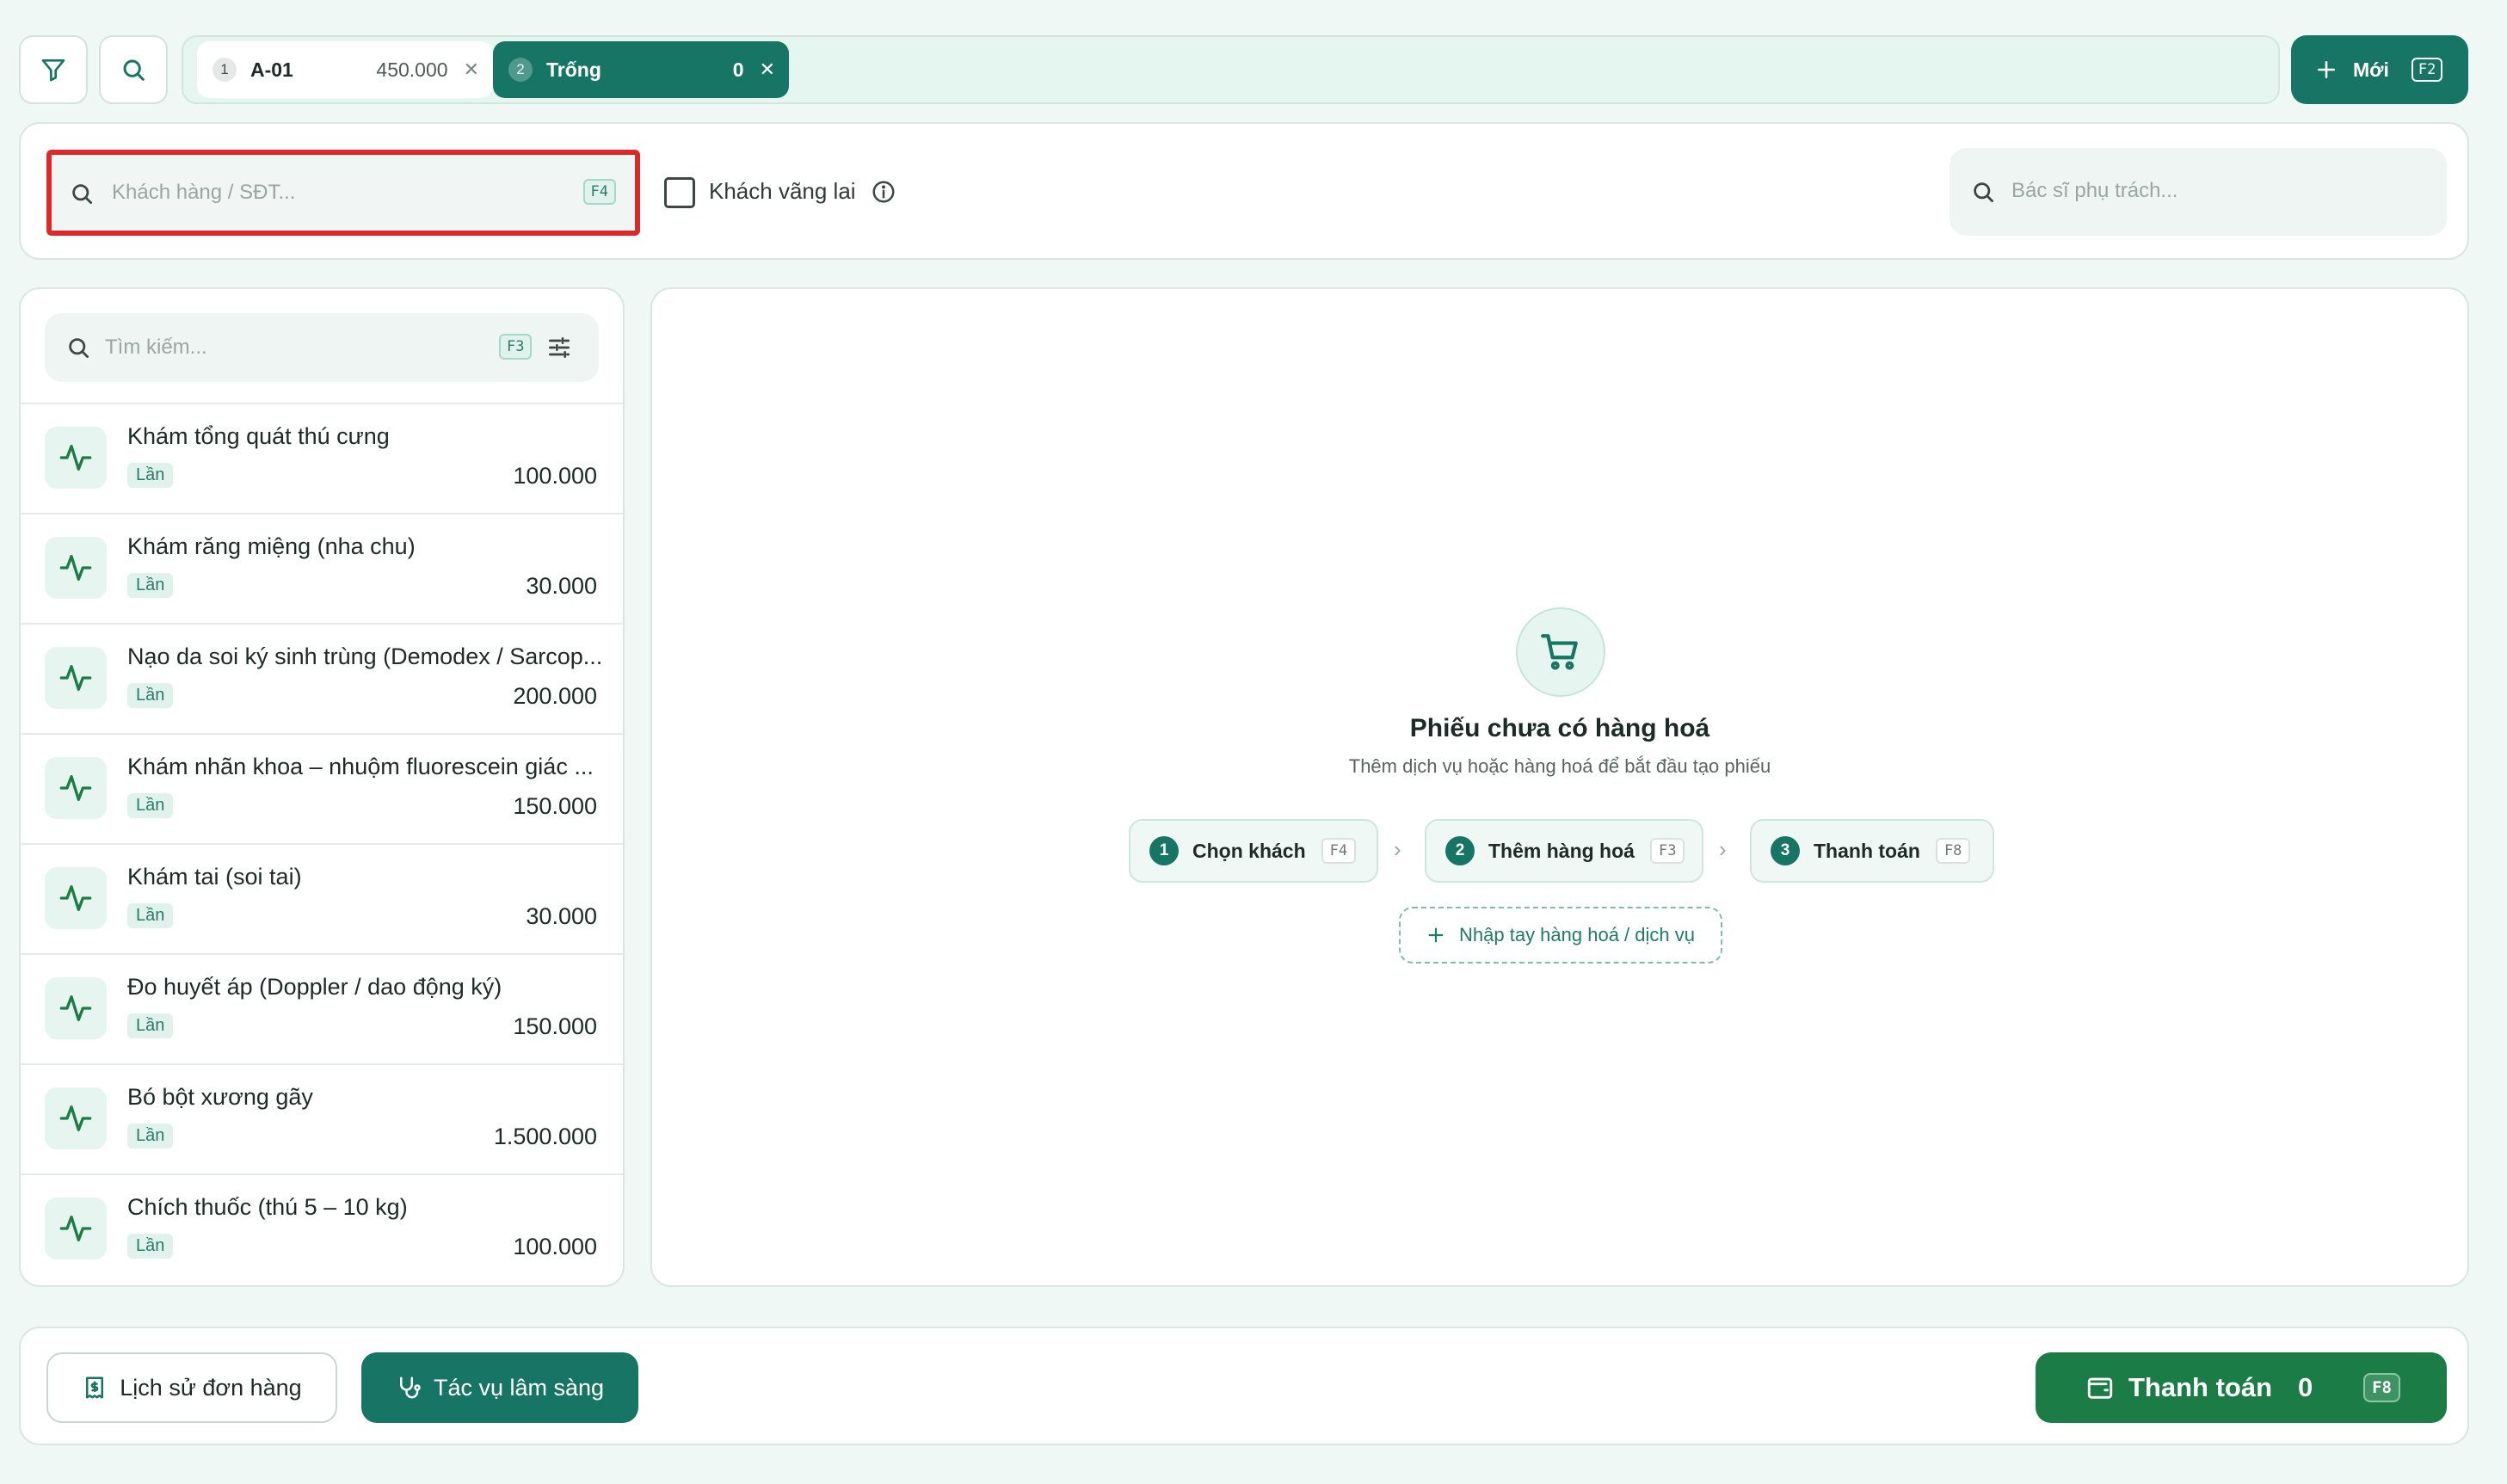 Image resolution: width=2507 pixels, height=1484 pixels. What do you see at coordinates (2427, 70) in the screenshot?
I see `shortcut-badge: F2` at bounding box center [2427, 70].